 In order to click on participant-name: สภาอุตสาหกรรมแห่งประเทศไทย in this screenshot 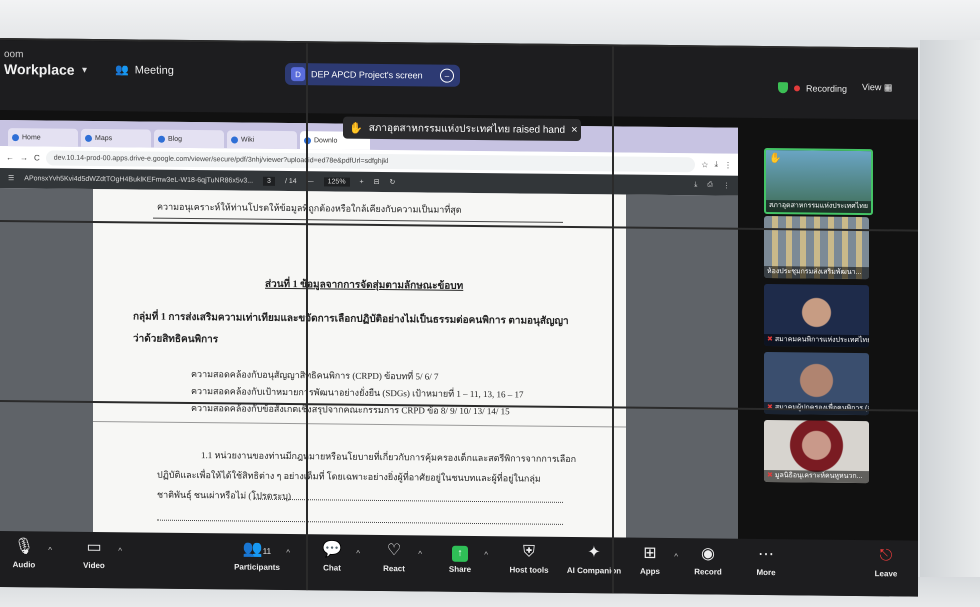, I will do `click(818, 207)`.